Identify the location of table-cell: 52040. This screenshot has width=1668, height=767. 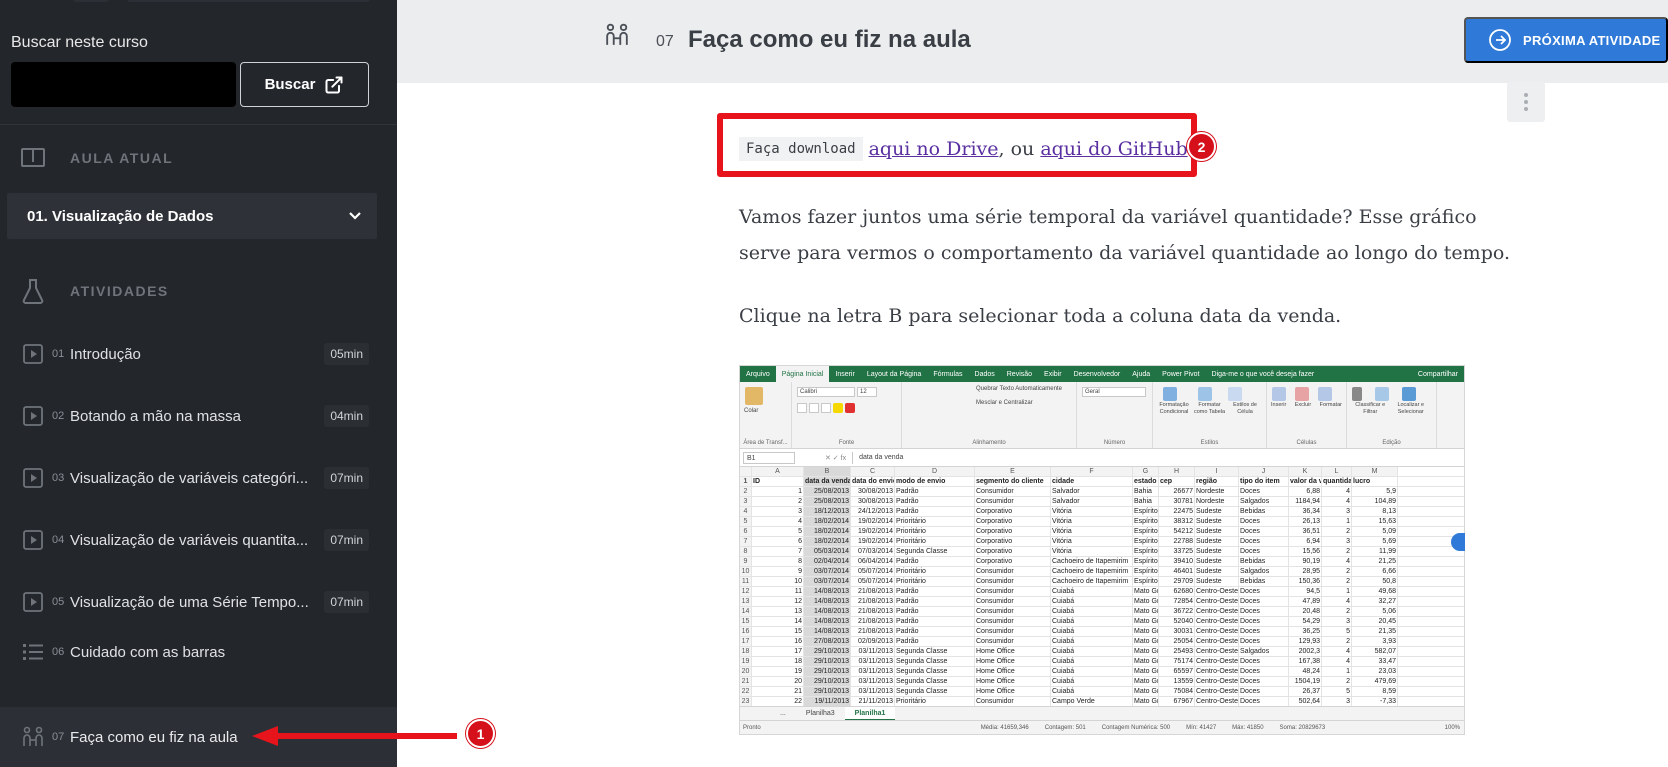
(1177, 621).